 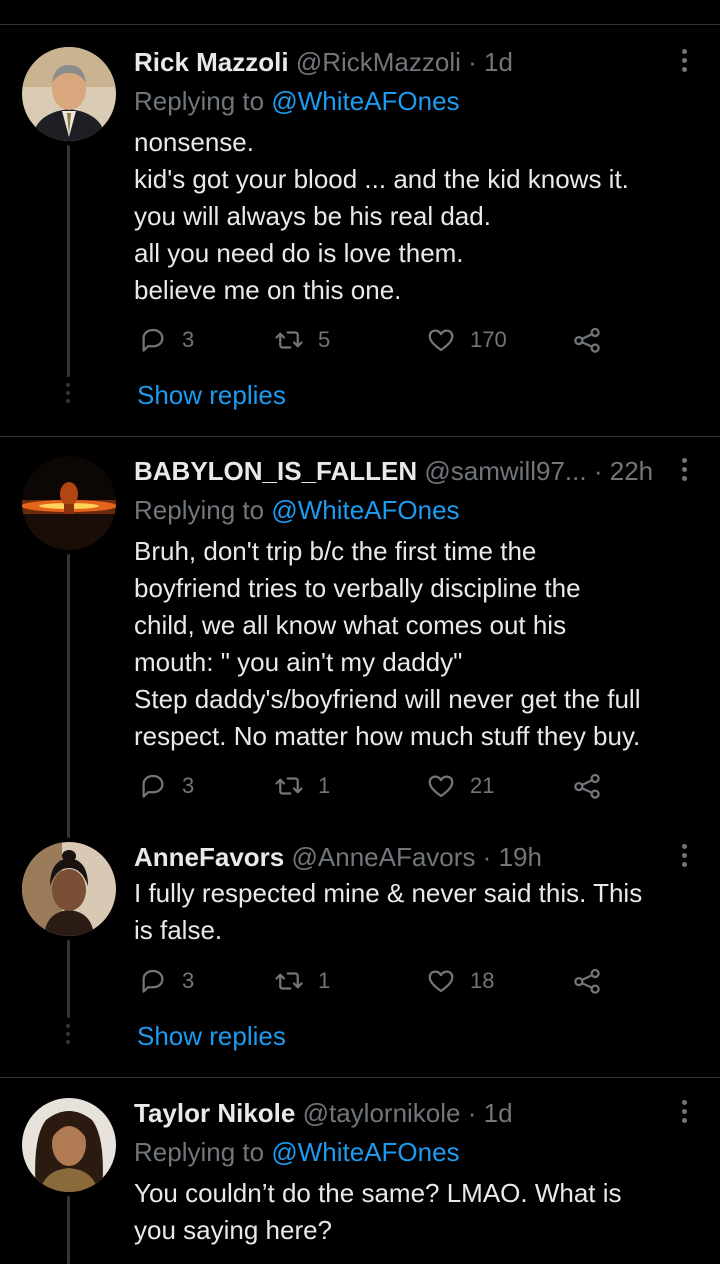 I want to click on like-button: 21, so click(x=460, y=786).